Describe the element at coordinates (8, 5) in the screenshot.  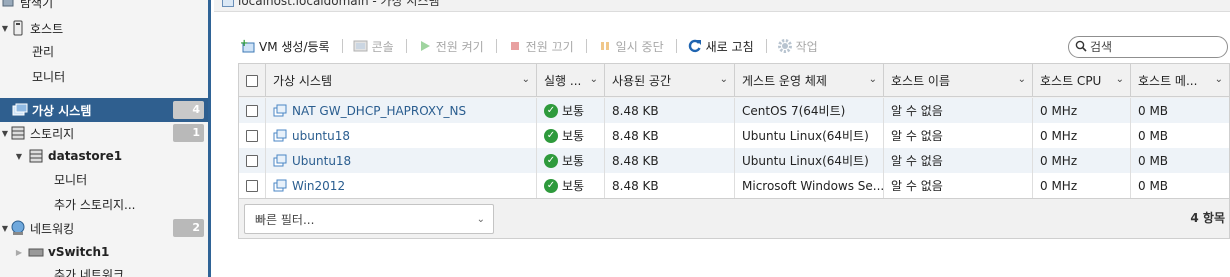
I see `navigator-icon` at that location.